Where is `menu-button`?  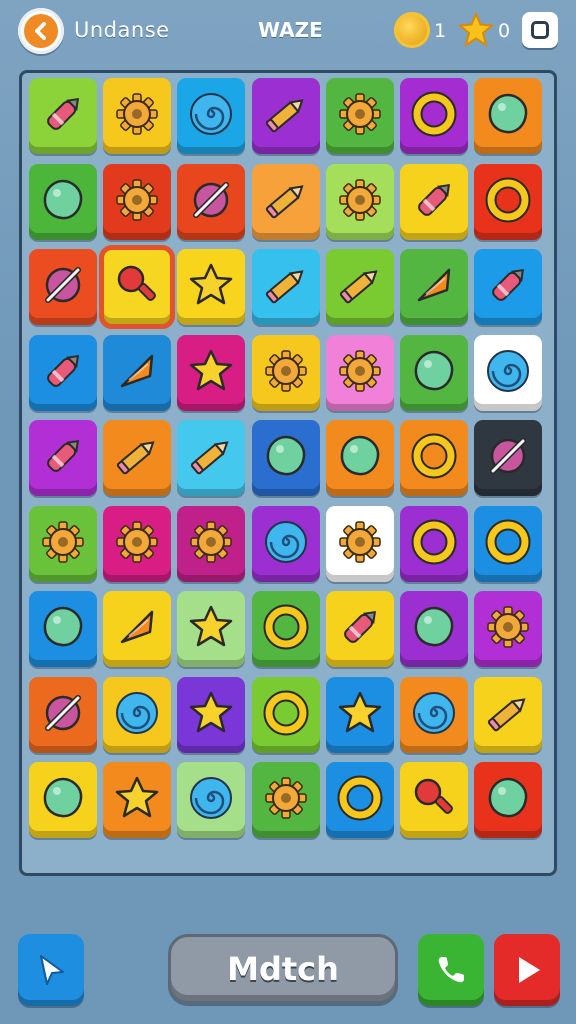 menu-button is located at coordinates (540, 30).